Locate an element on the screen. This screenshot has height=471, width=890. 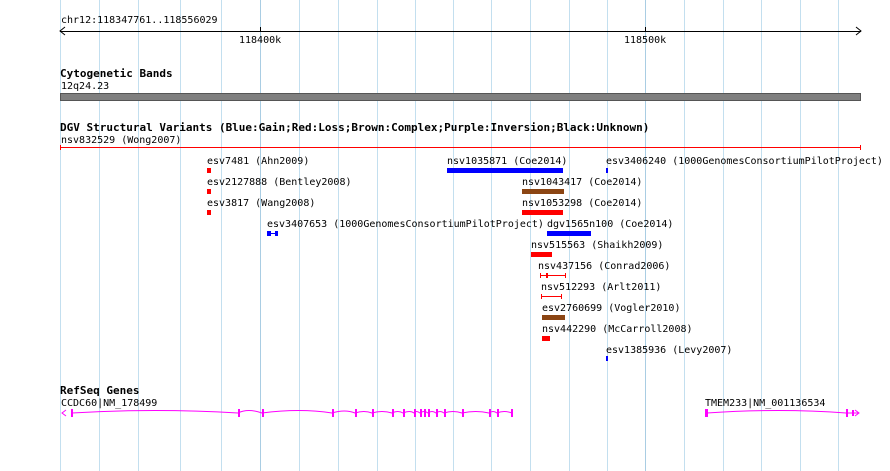
gene-model-ccdc60 is located at coordinates (287, 413).